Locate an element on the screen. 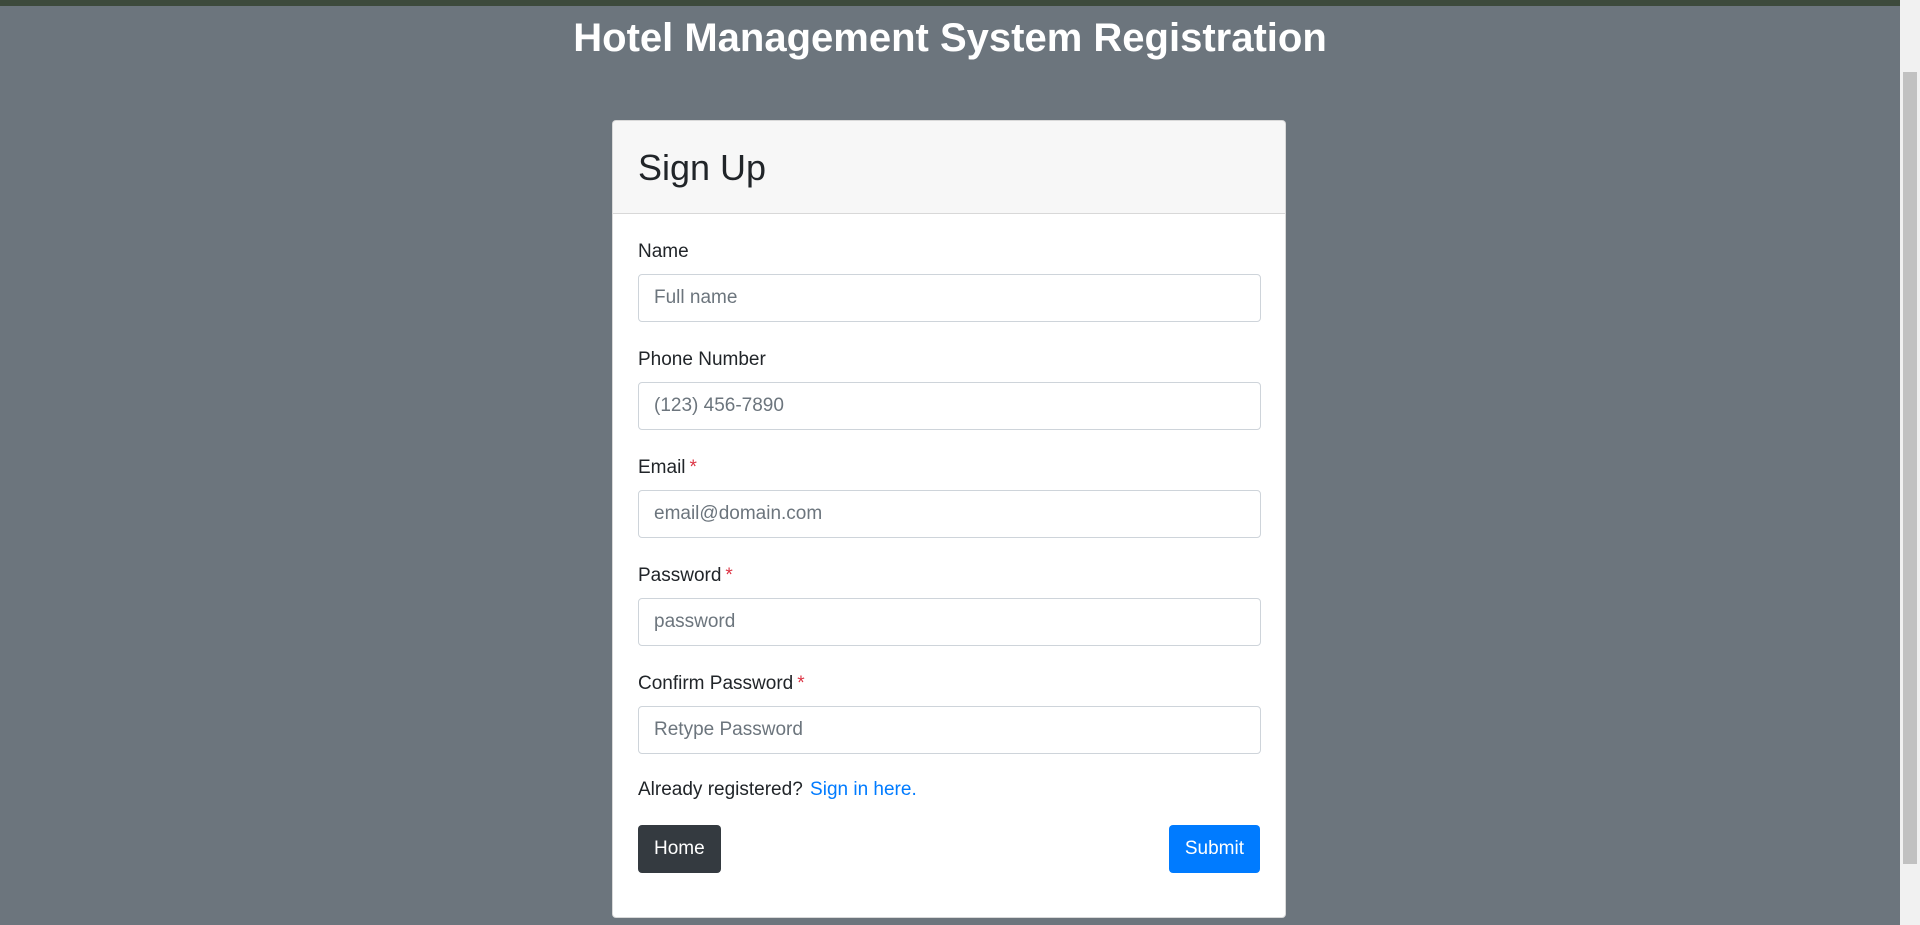 The image size is (1920, 925). password-input is located at coordinates (949, 622).